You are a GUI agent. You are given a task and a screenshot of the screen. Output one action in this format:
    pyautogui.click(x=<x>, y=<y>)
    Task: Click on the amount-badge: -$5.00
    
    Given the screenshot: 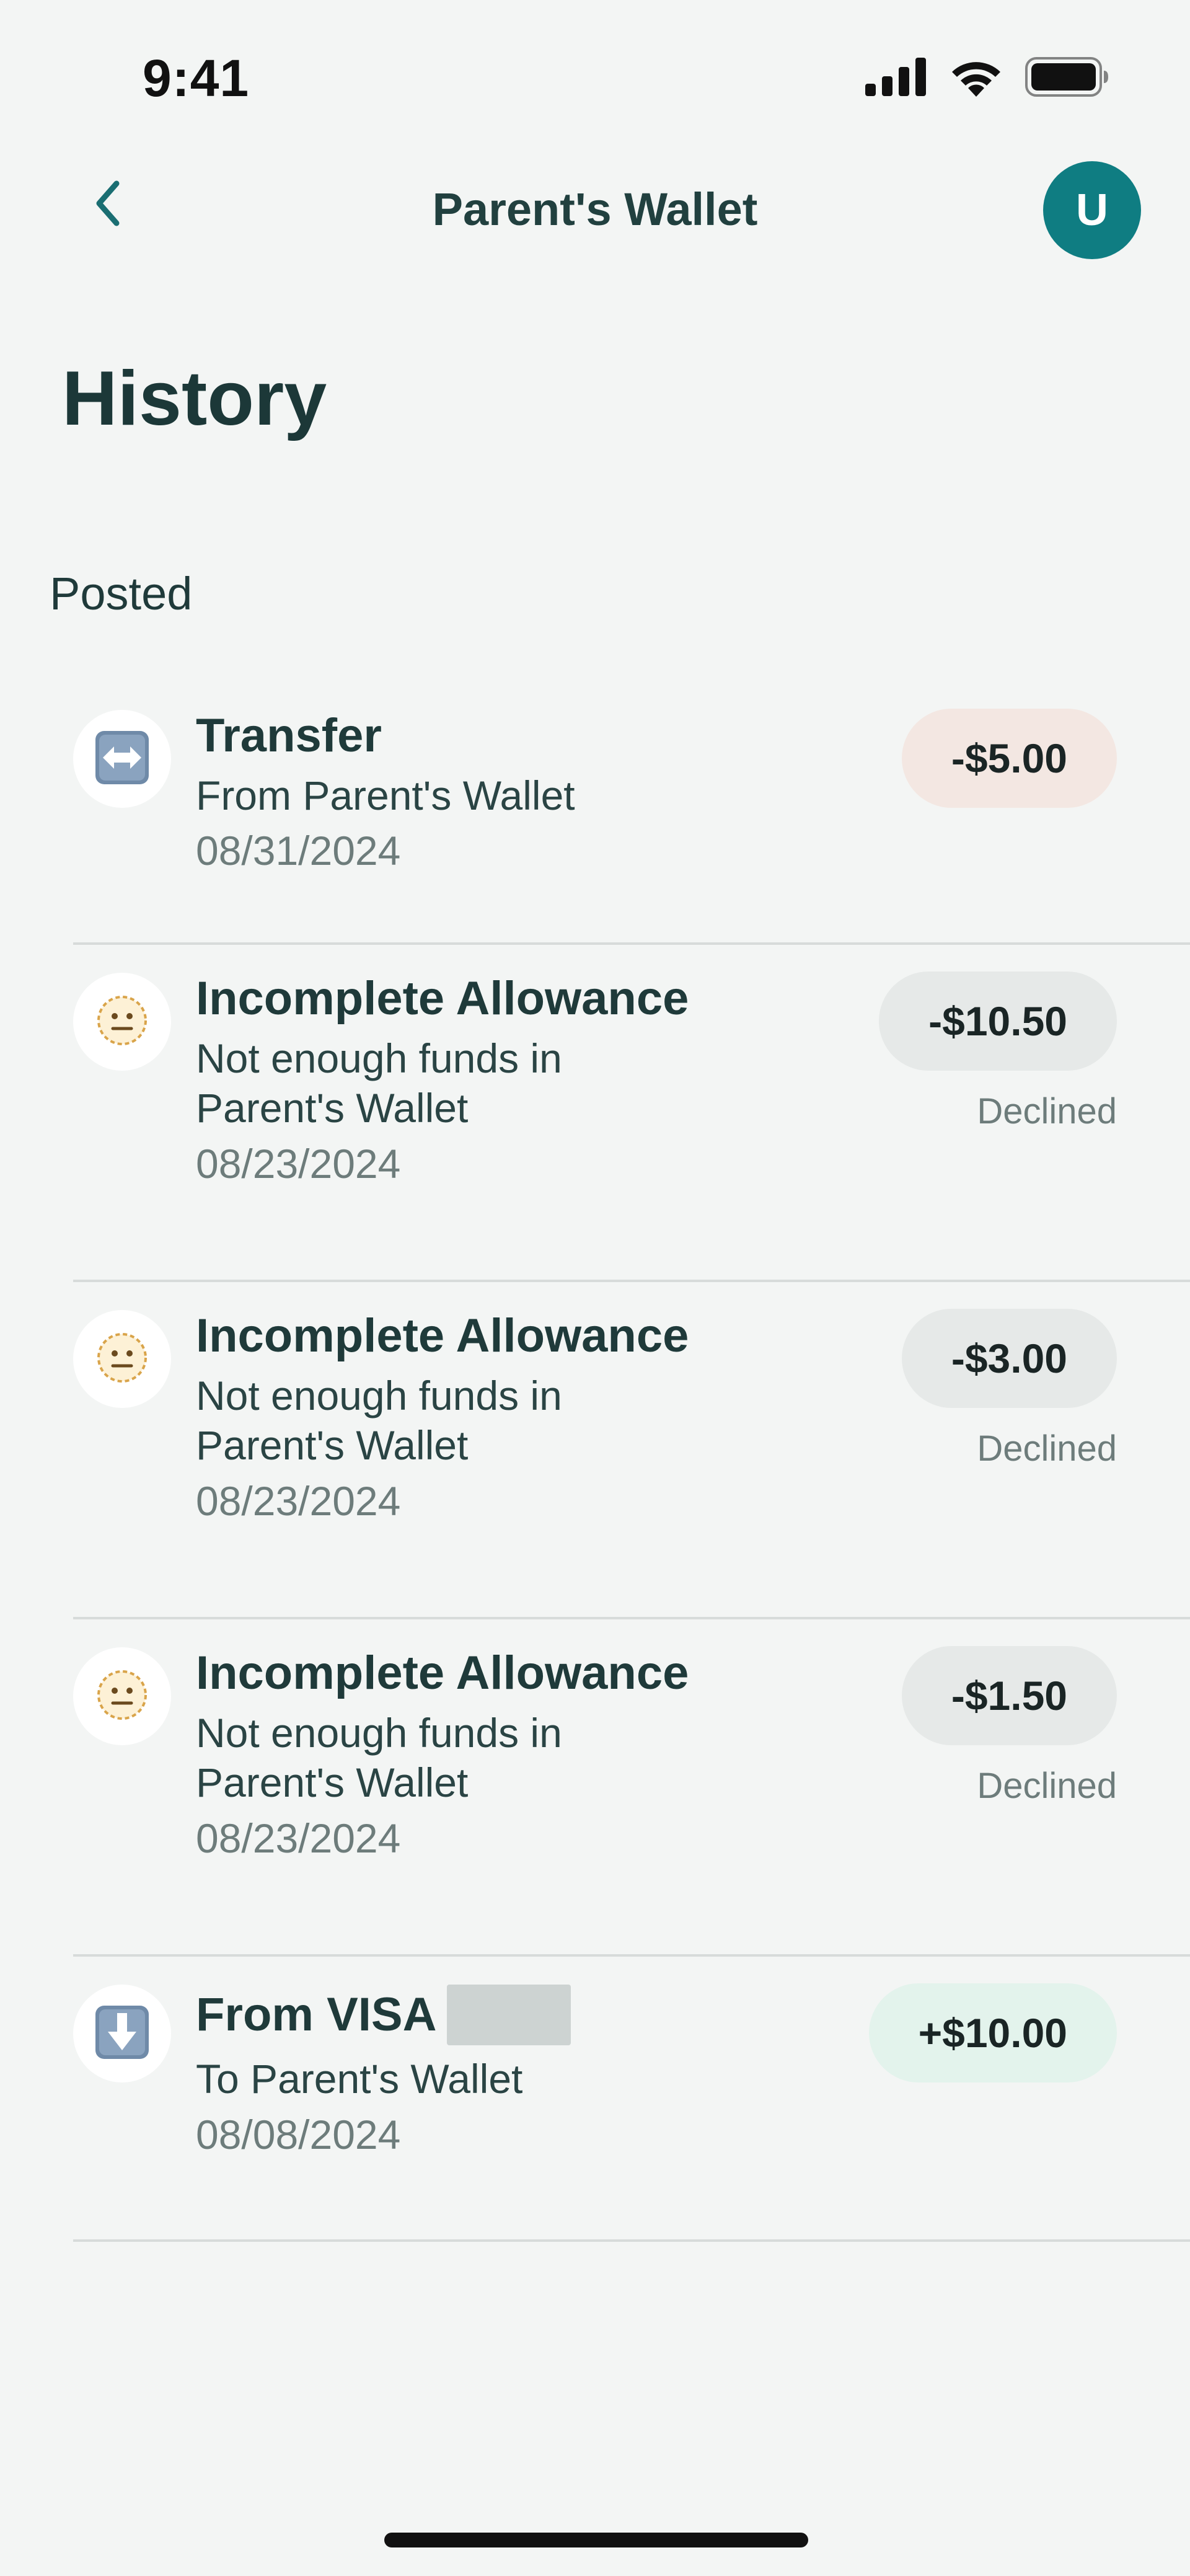 What is the action you would take?
    pyautogui.click(x=1009, y=759)
    